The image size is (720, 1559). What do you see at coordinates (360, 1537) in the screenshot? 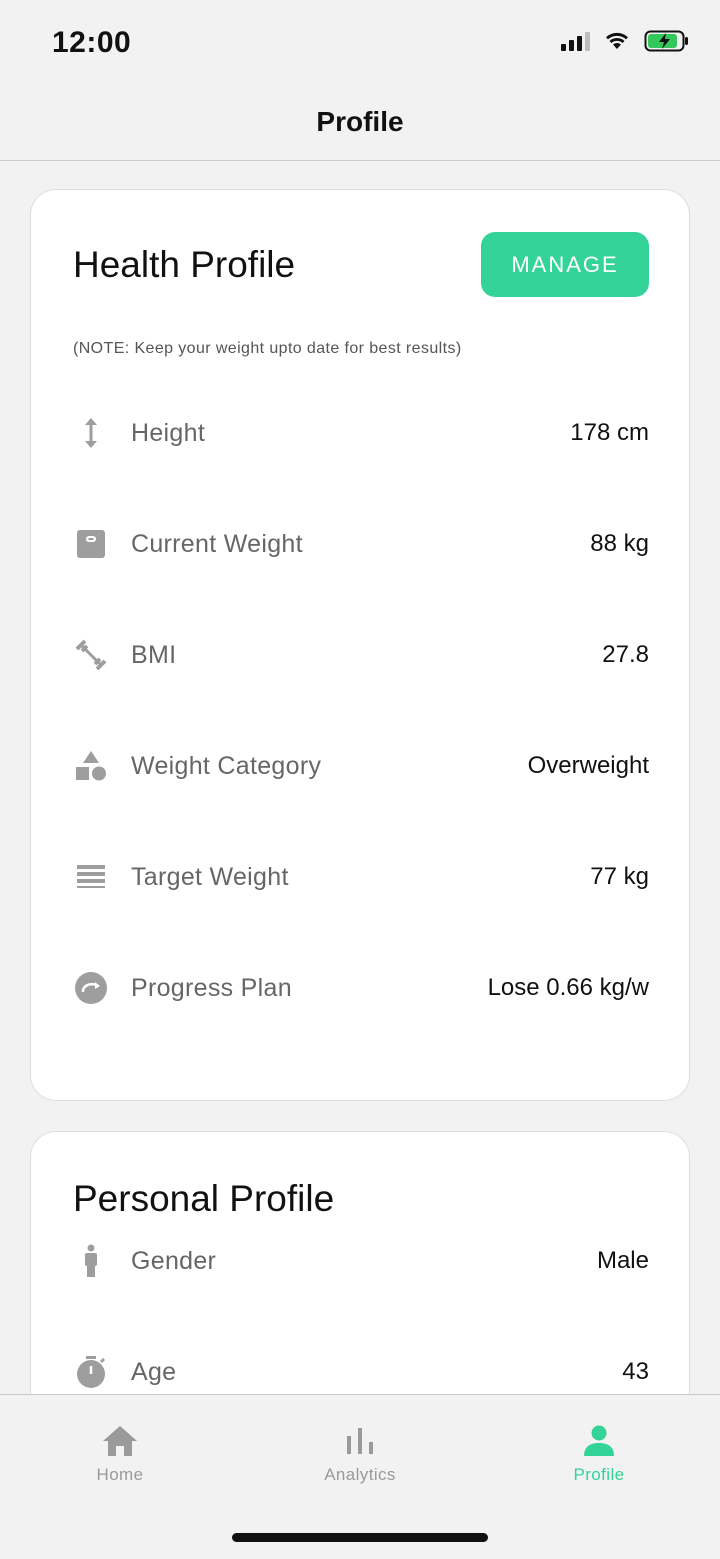
I see `home-indicator` at bounding box center [360, 1537].